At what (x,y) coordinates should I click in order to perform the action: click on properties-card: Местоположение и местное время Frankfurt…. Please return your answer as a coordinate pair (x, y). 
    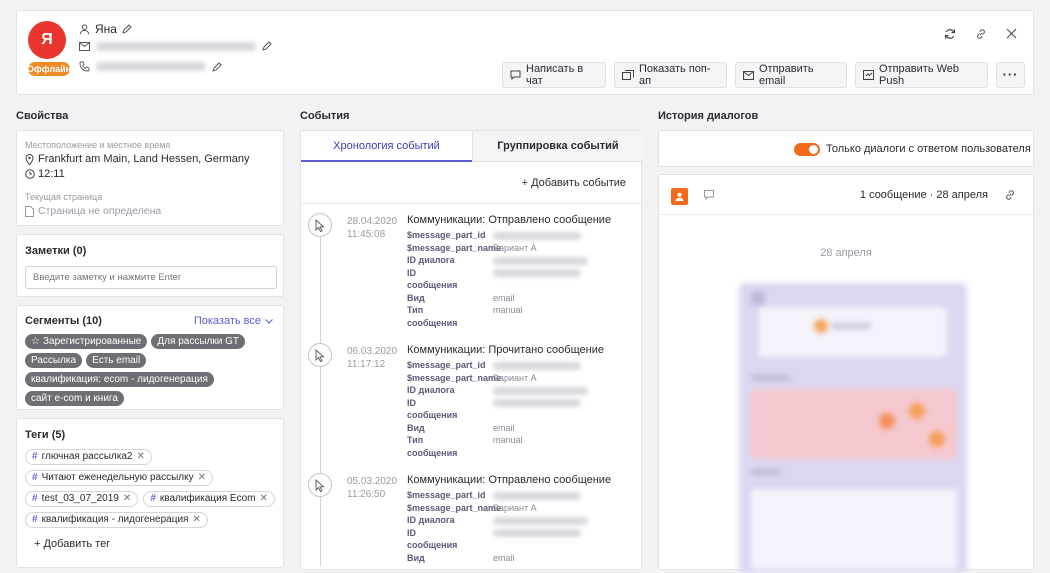
    Looking at the image, I should click on (150, 178).